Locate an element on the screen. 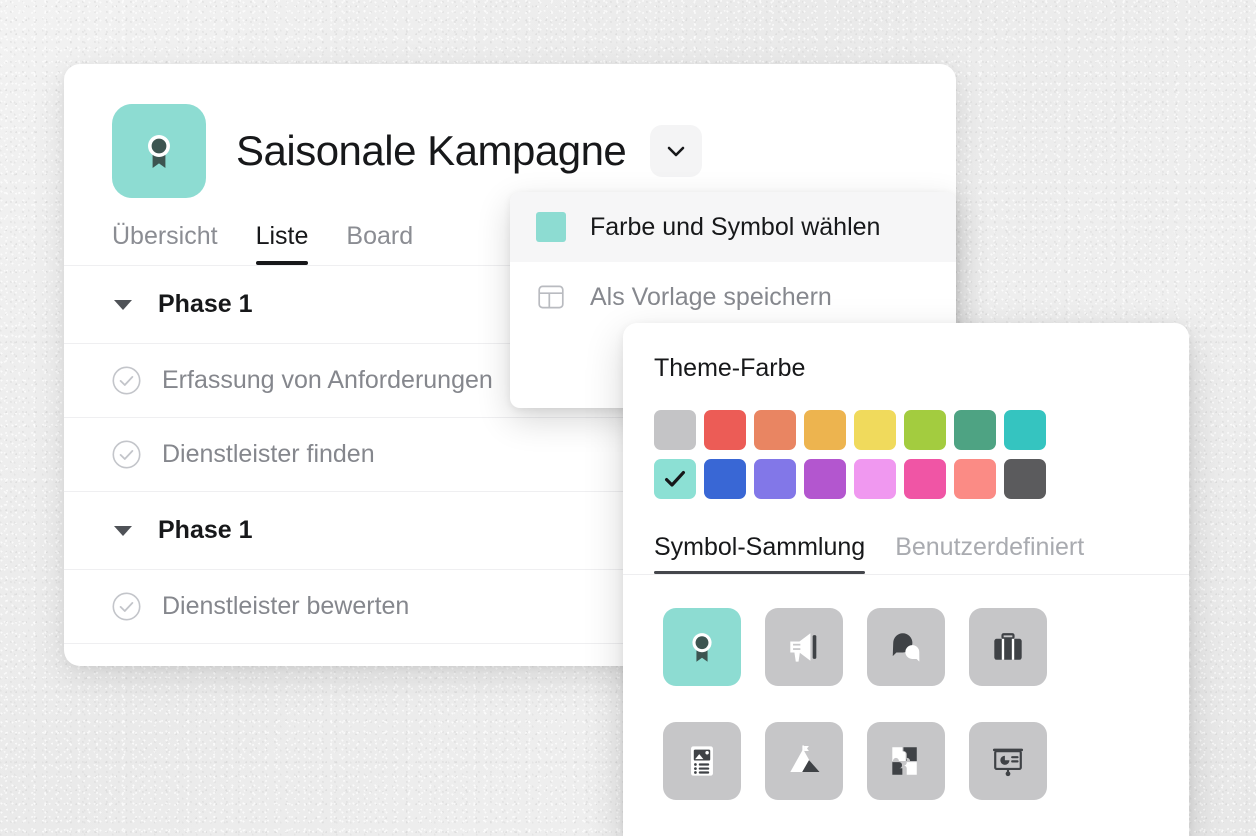 This screenshot has width=1256, height=836. color-swatch-icon is located at coordinates (551, 227).